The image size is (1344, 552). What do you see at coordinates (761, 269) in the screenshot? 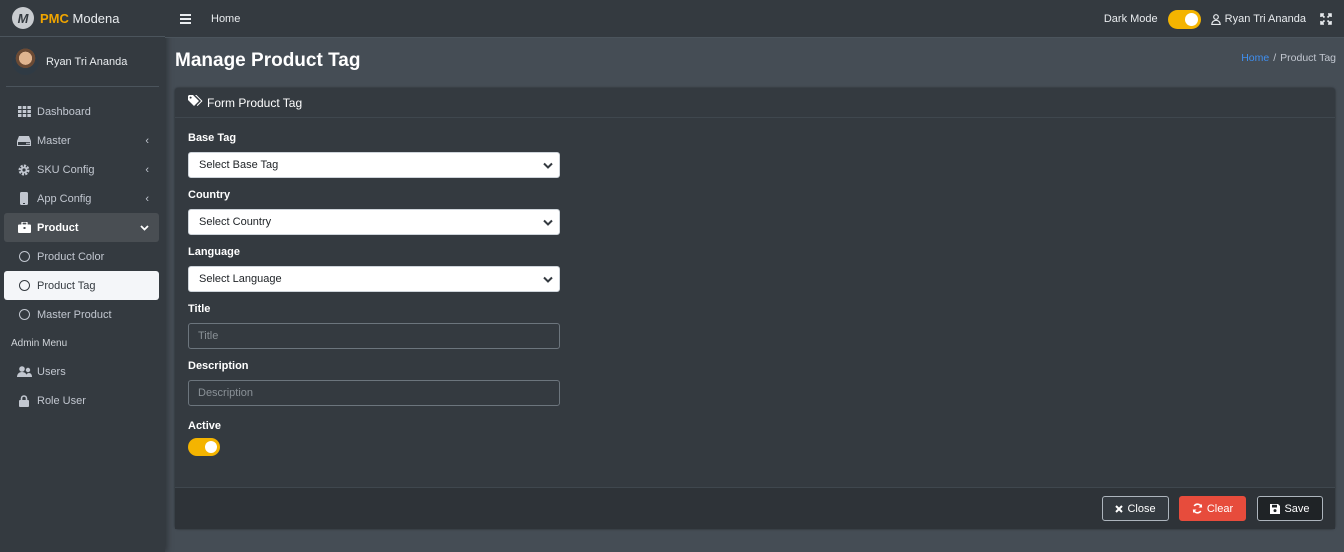
I see `language-group: Language Select Language` at bounding box center [761, 269].